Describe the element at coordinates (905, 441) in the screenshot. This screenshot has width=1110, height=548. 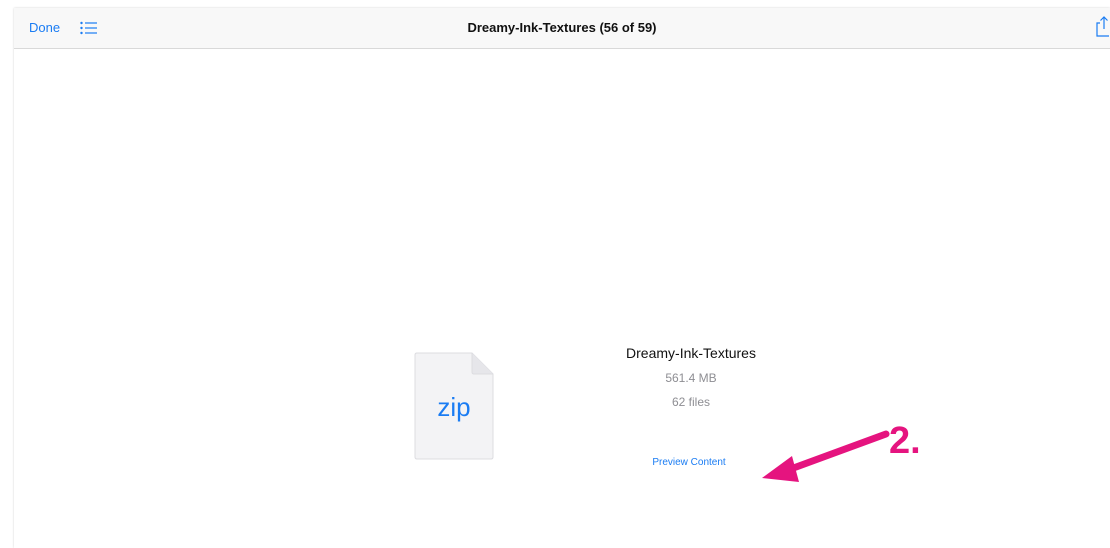
I see `annotation-step-label: 2.` at that location.